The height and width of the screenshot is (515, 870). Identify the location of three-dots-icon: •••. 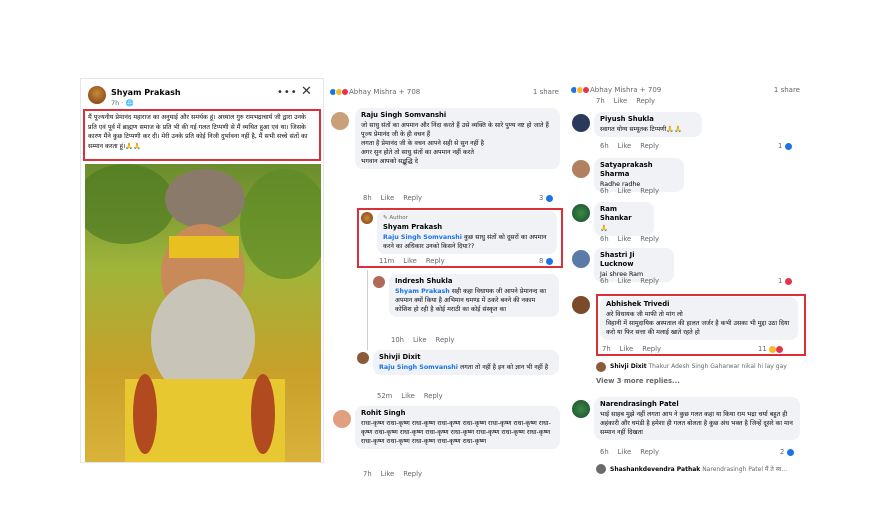
(287, 92).